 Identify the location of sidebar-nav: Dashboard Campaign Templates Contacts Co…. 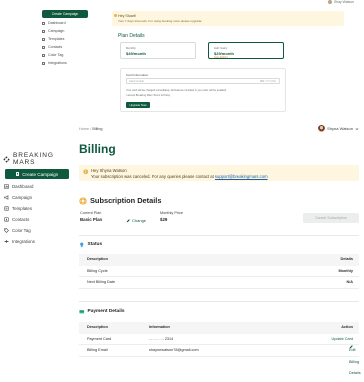
(37, 214).